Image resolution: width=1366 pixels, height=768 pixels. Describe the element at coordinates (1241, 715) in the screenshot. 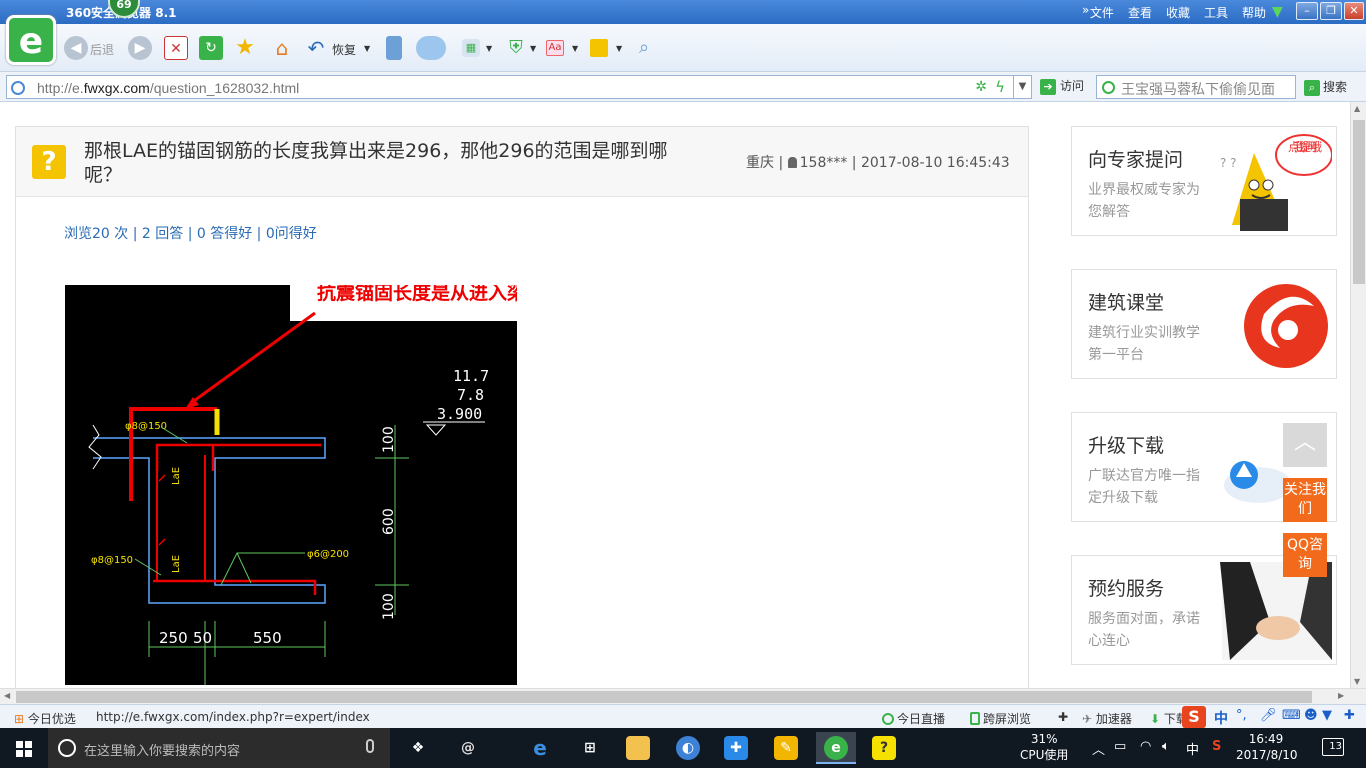

I see `punctuation-icon: °,` at that location.